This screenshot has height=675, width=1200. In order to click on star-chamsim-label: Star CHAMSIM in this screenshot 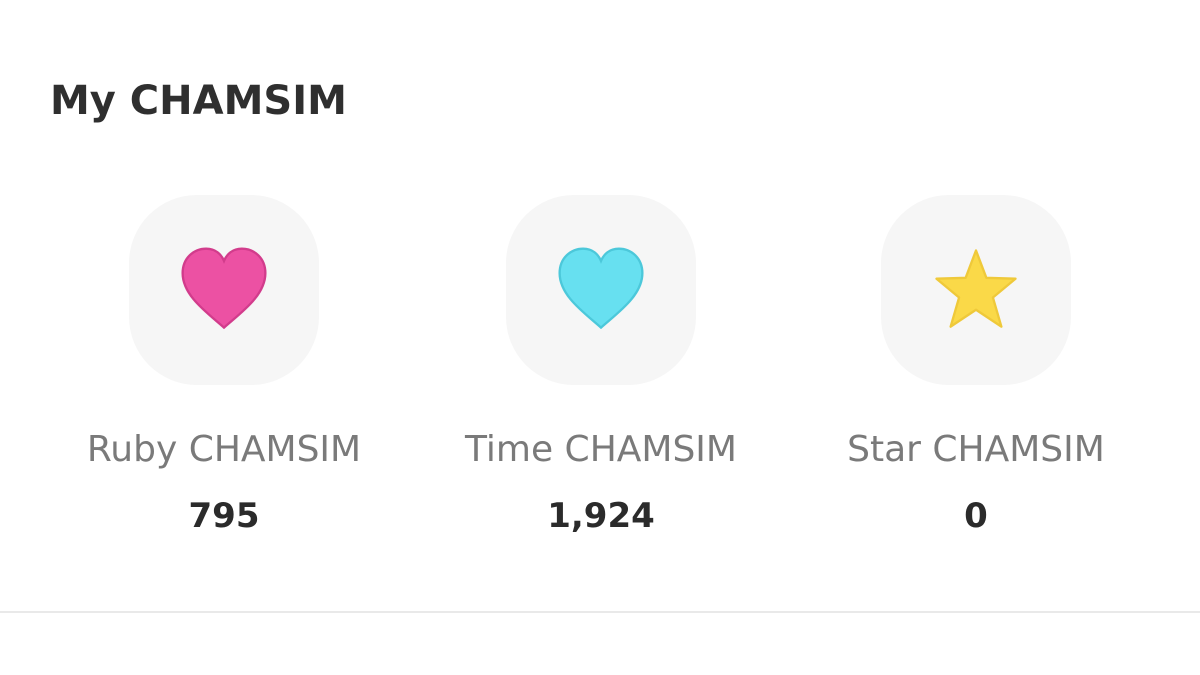, I will do `click(976, 449)`.